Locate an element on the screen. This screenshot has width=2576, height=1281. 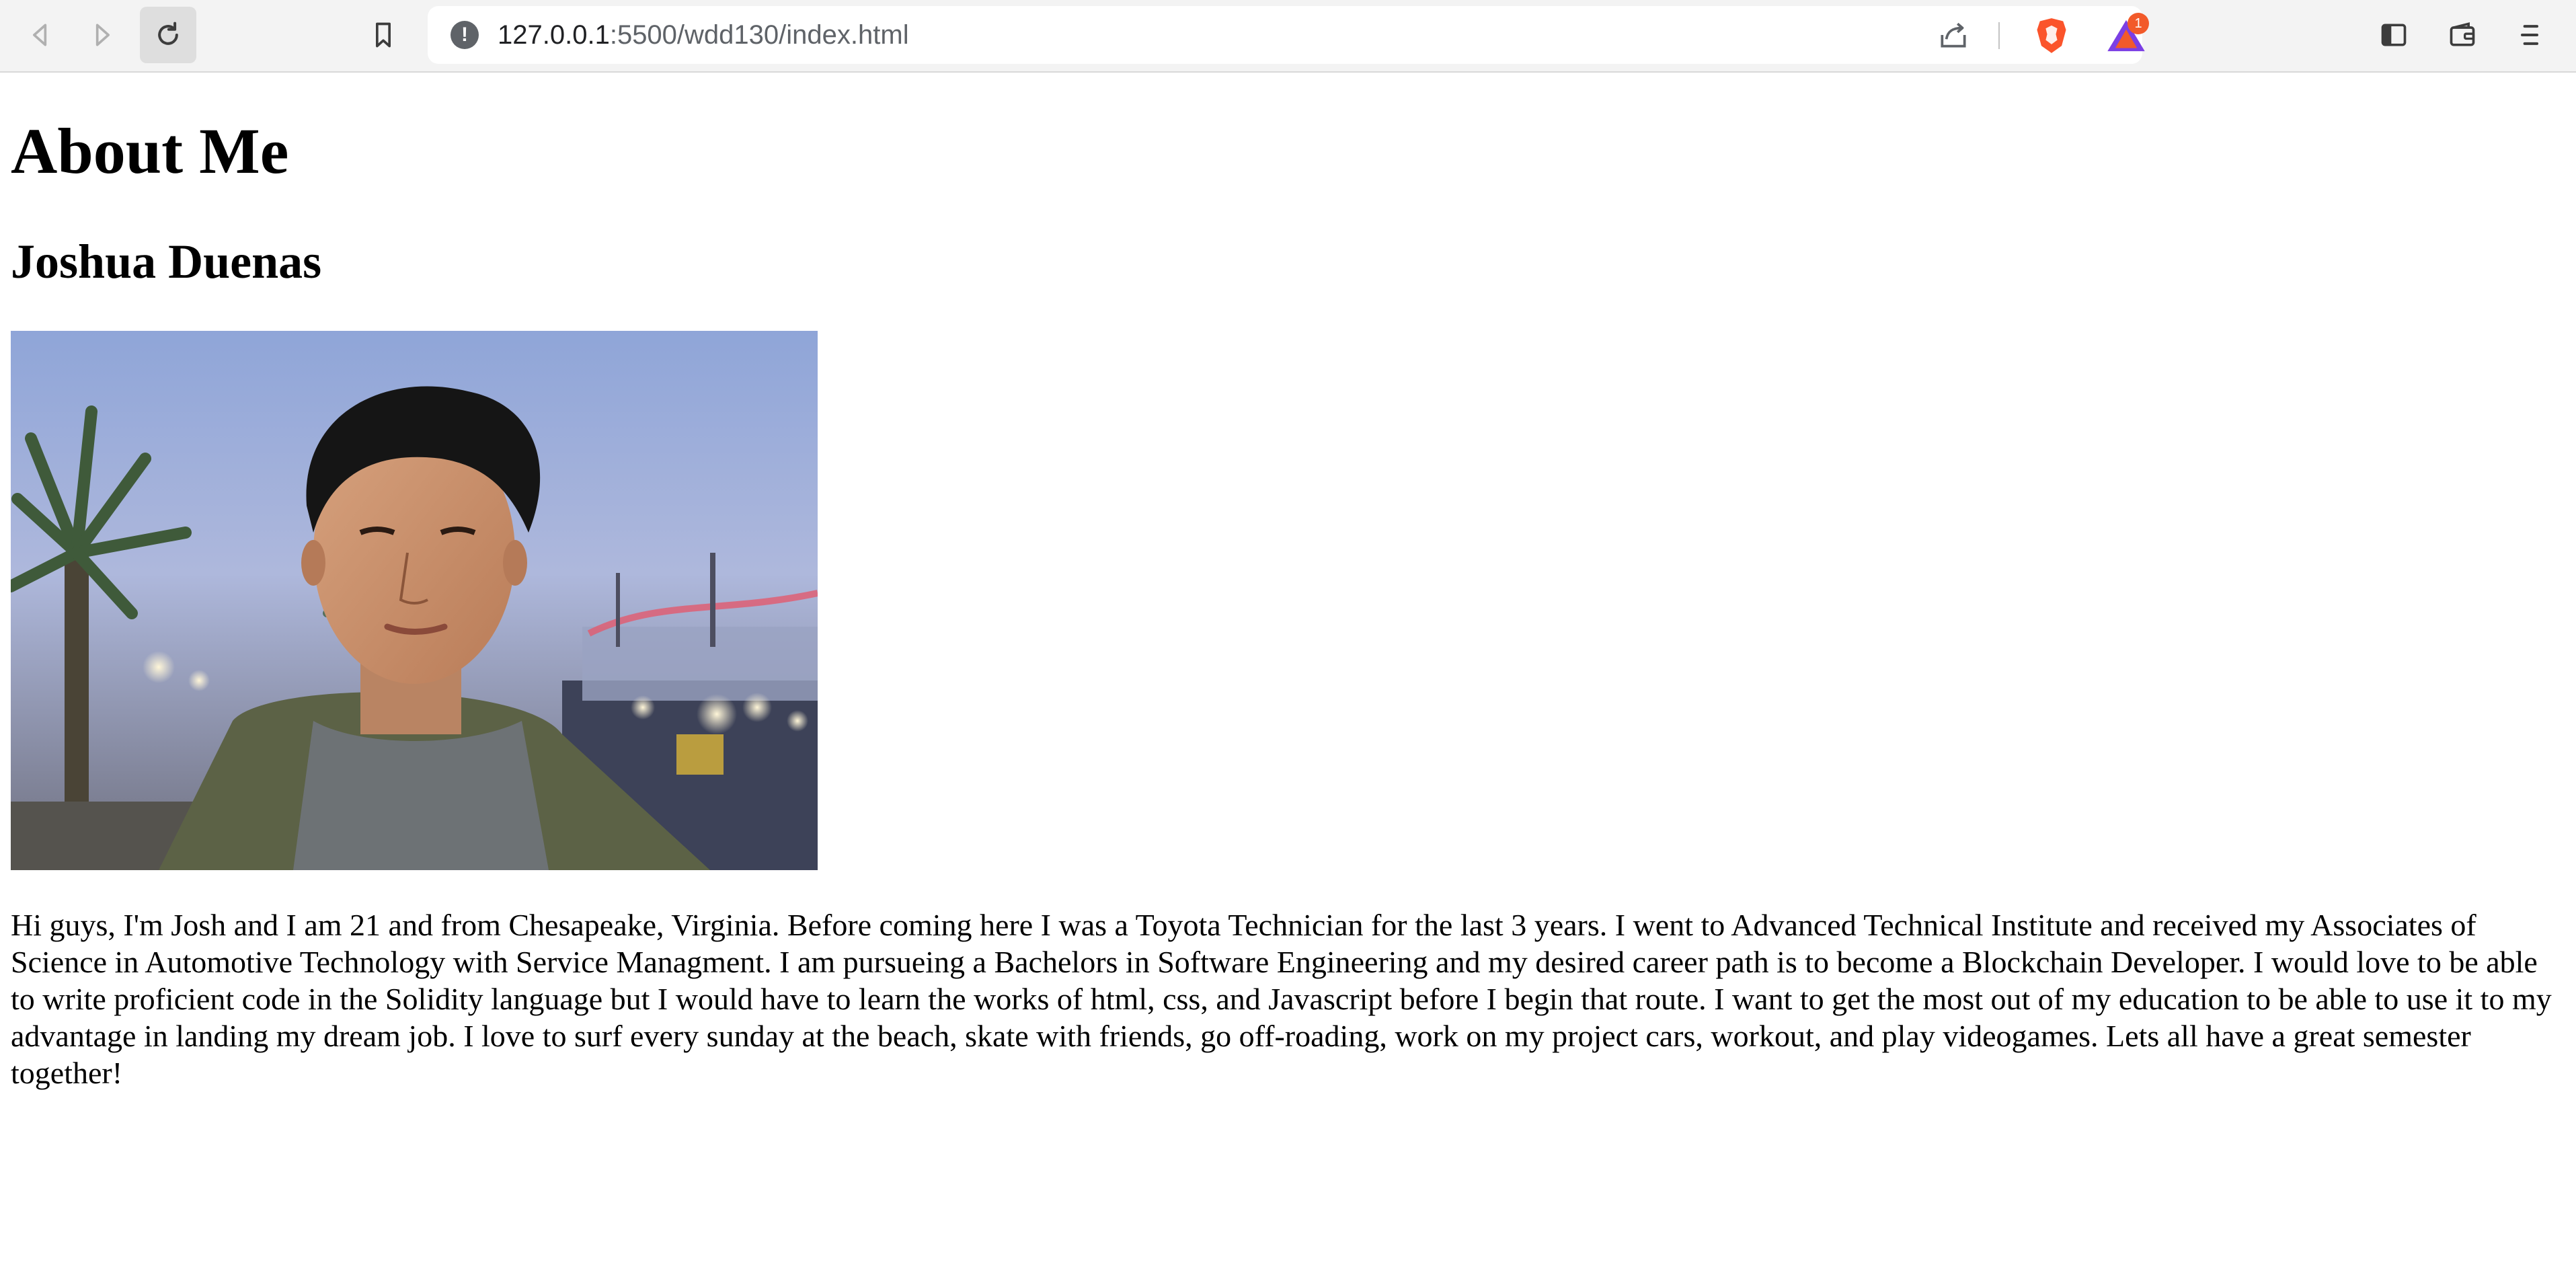
sidebar-button is located at coordinates (2394, 35).